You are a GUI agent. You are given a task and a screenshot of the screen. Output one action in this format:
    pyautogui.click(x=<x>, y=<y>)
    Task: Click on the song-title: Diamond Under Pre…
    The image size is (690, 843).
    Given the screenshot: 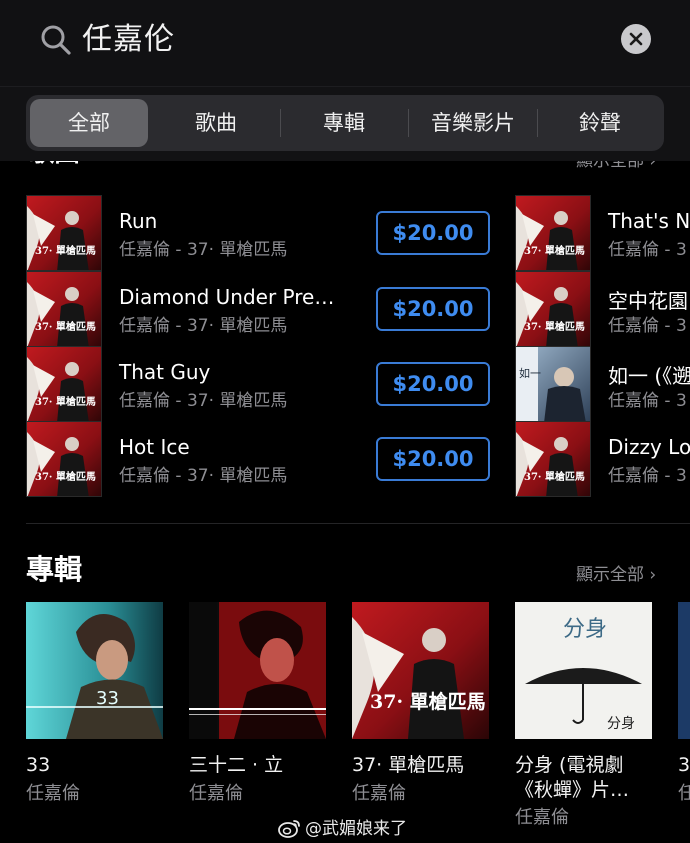 What is the action you would take?
    pyautogui.click(x=227, y=297)
    